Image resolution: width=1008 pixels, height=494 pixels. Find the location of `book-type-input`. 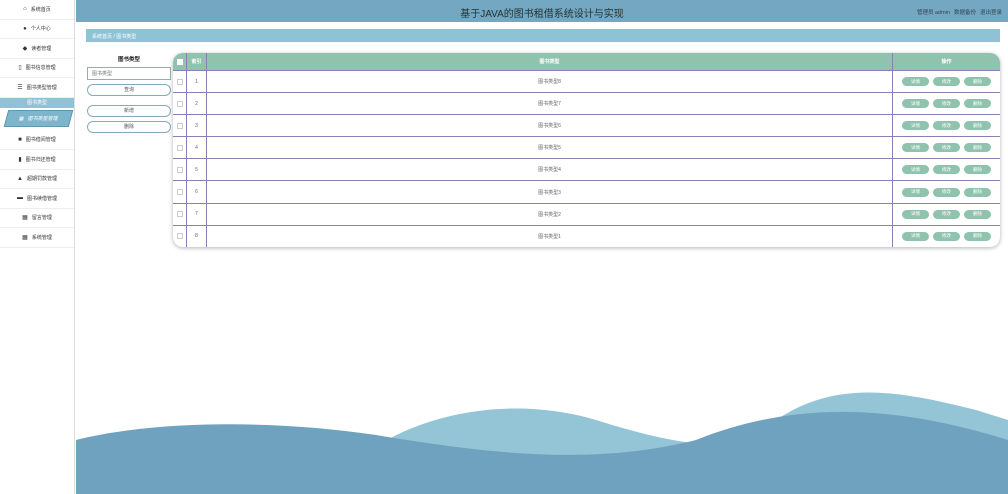

book-type-input is located at coordinates (129, 73).